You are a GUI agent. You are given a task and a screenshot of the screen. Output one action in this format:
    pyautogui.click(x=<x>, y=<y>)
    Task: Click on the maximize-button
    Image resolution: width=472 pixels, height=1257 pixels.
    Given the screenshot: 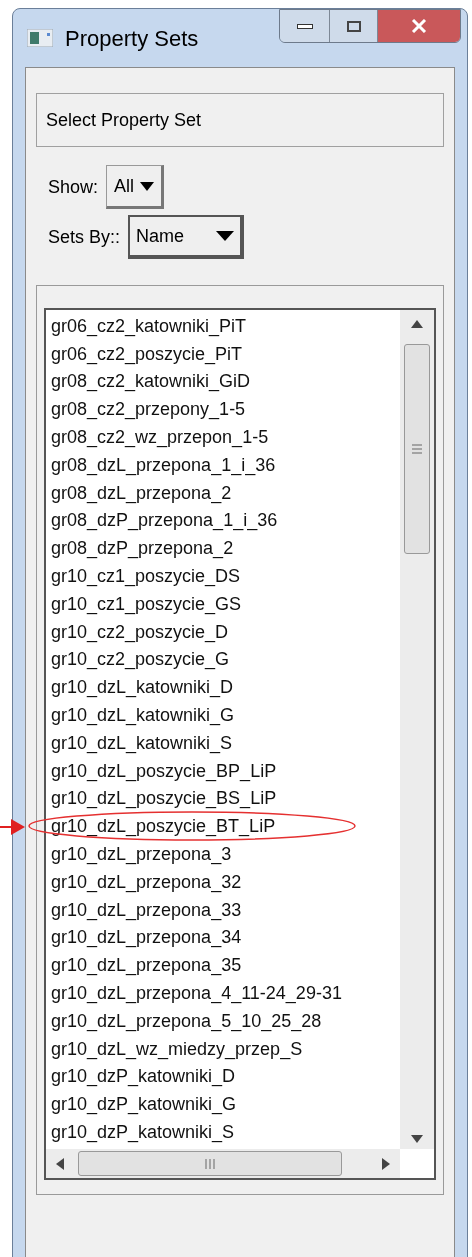 What is the action you would take?
    pyautogui.click(x=354, y=26)
    